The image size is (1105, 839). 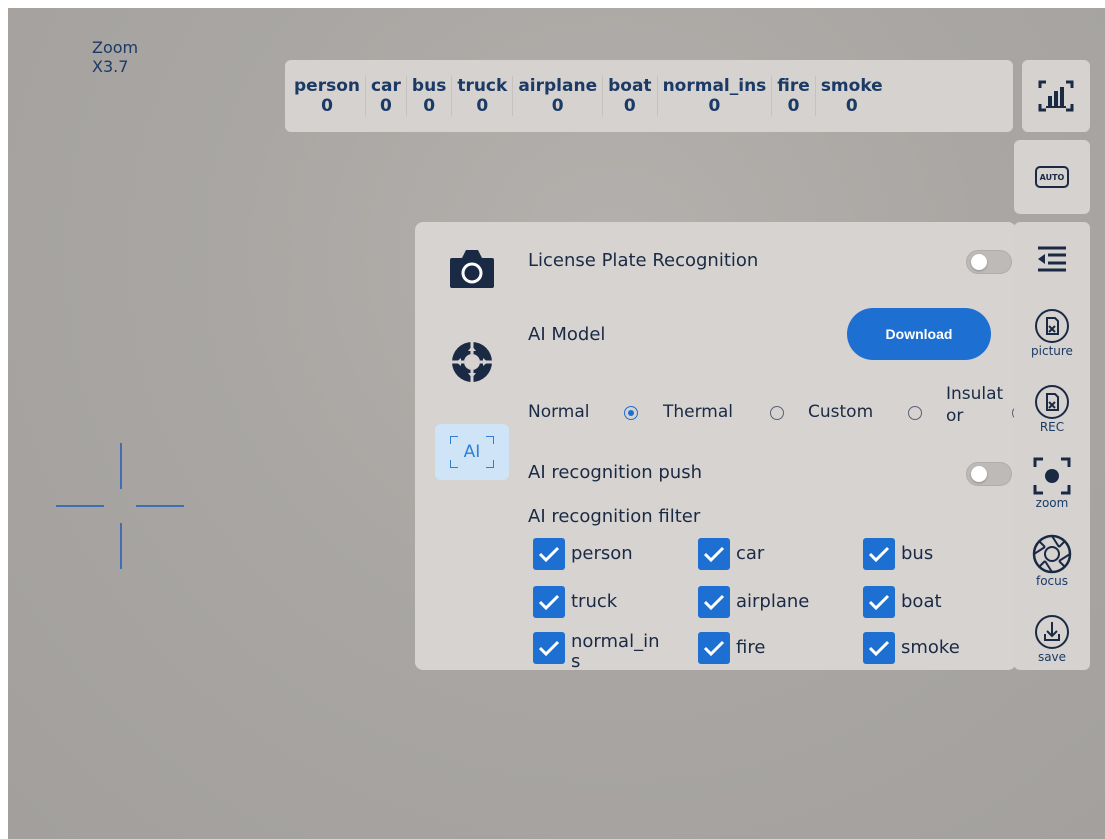 What do you see at coordinates (955, 416) in the screenshot?
I see `model-option-insulator-line2: or` at bounding box center [955, 416].